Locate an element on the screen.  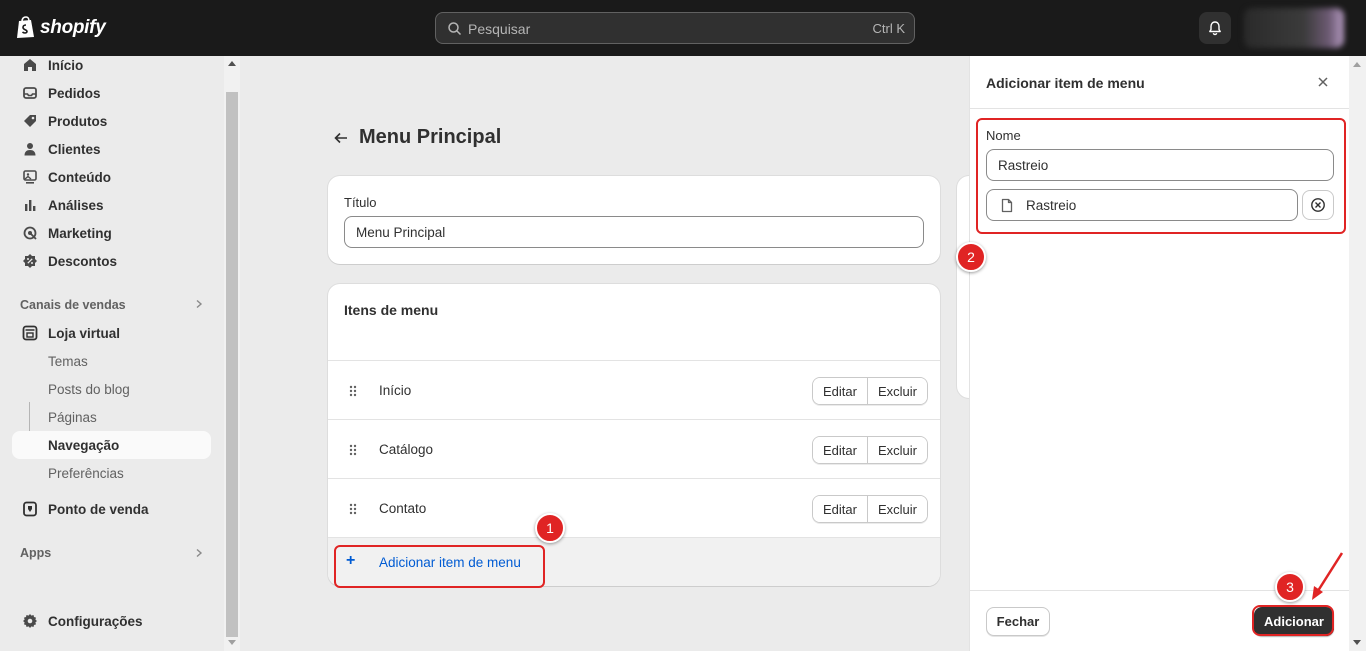
sidebar-item-label: Clientes is located at coordinates (74, 149).